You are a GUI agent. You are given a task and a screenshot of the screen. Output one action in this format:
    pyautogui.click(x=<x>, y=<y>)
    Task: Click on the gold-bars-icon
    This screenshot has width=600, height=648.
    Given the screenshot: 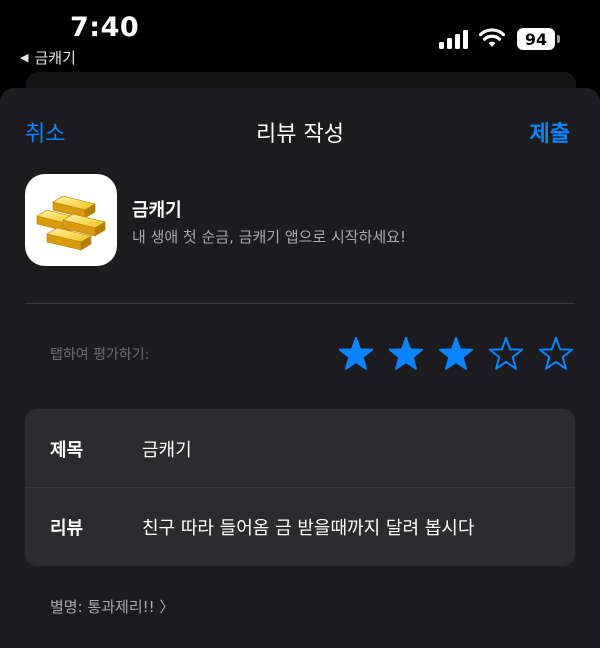 What is the action you would take?
    pyautogui.click(x=71, y=220)
    